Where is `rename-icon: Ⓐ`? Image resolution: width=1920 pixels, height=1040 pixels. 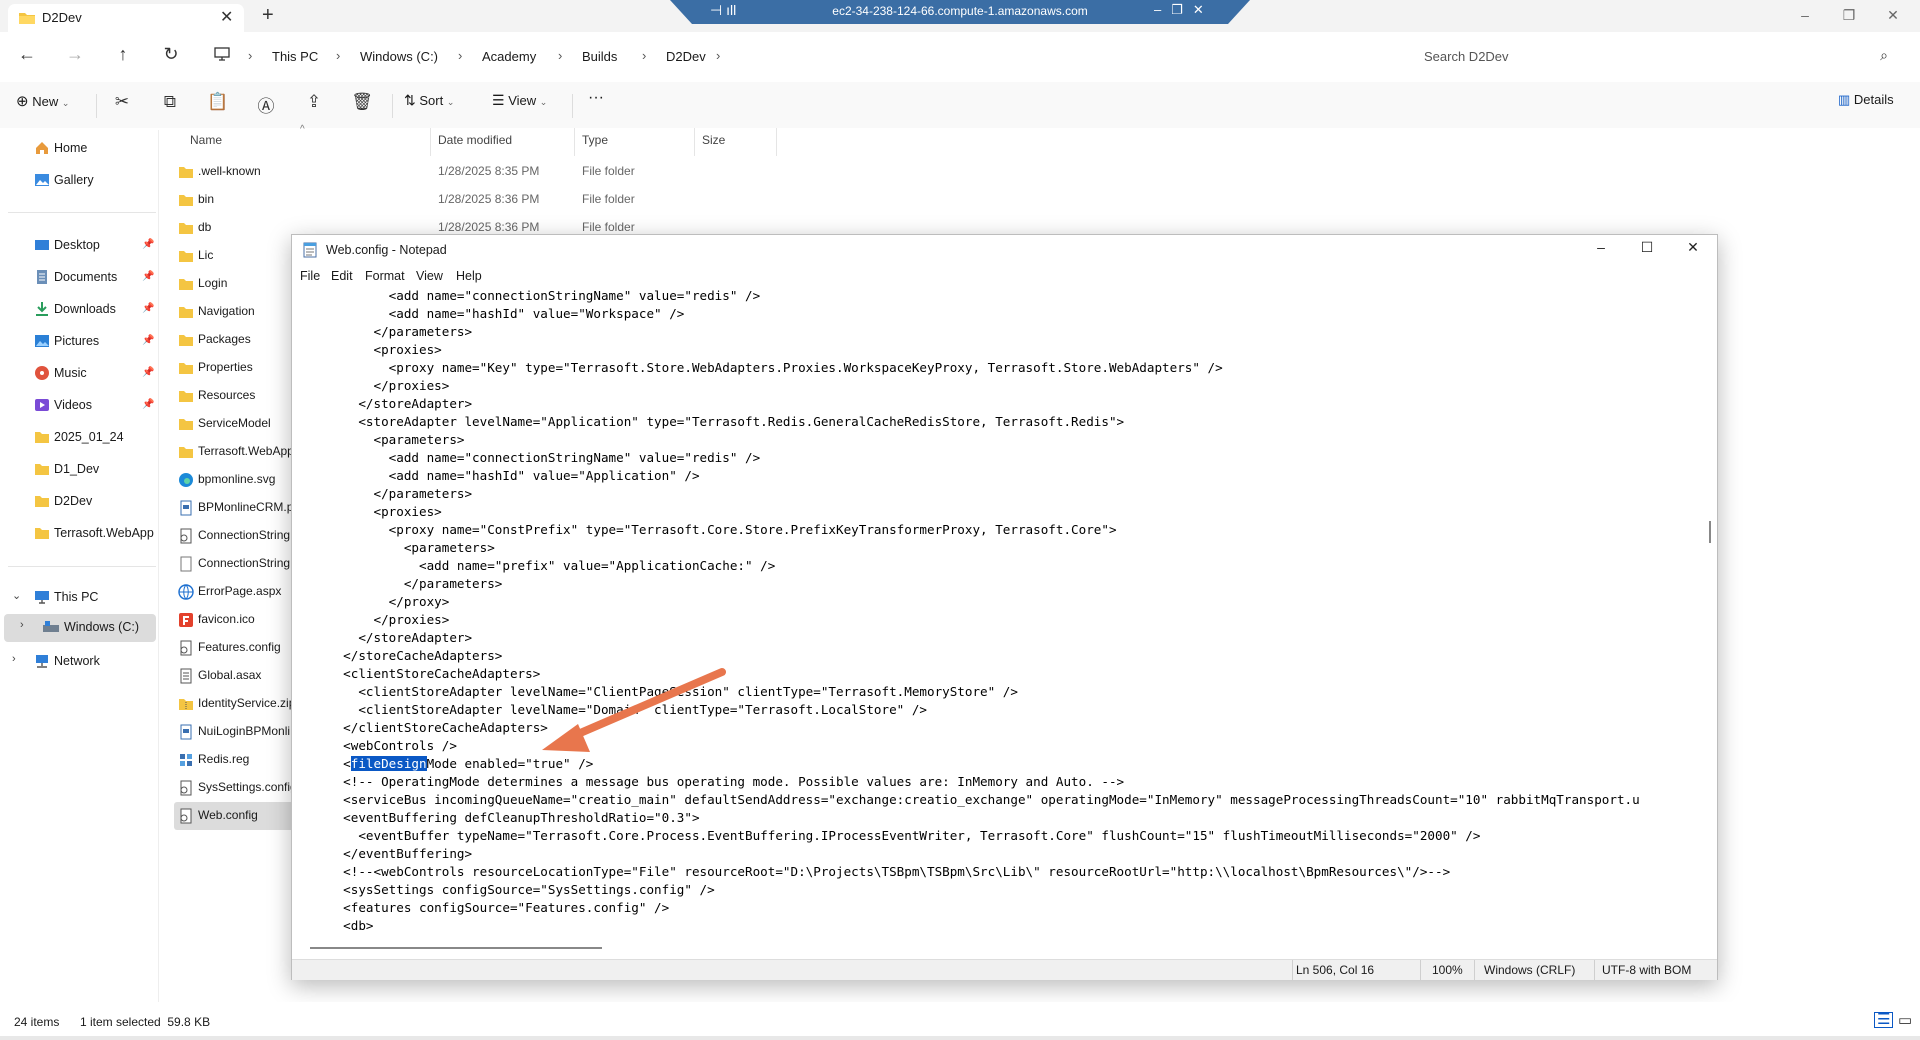
rename-icon: Ⓐ is located at coordinates (266, 104).